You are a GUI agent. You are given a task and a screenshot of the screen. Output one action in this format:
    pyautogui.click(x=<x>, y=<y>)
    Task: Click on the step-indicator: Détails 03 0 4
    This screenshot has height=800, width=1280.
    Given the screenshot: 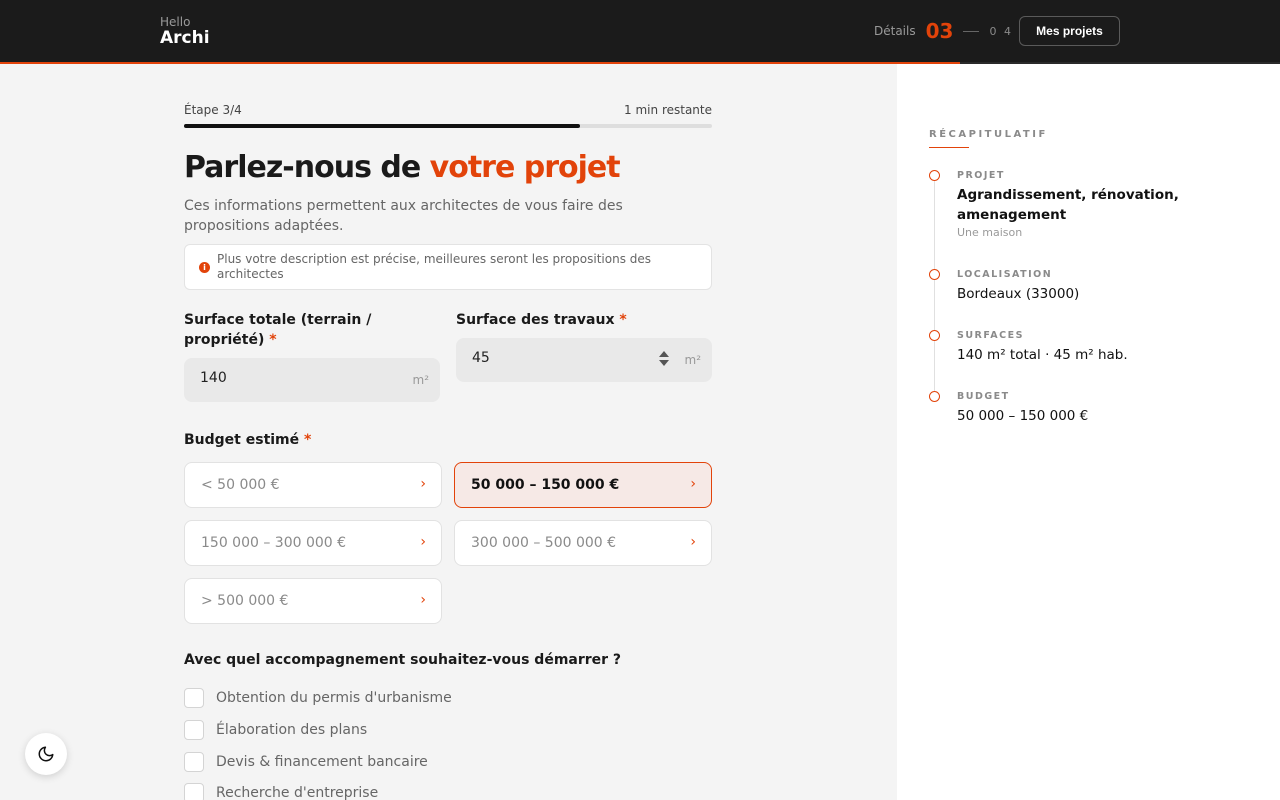 What is the action you would take?
    pyautogui.click(x=943, y=31)
    